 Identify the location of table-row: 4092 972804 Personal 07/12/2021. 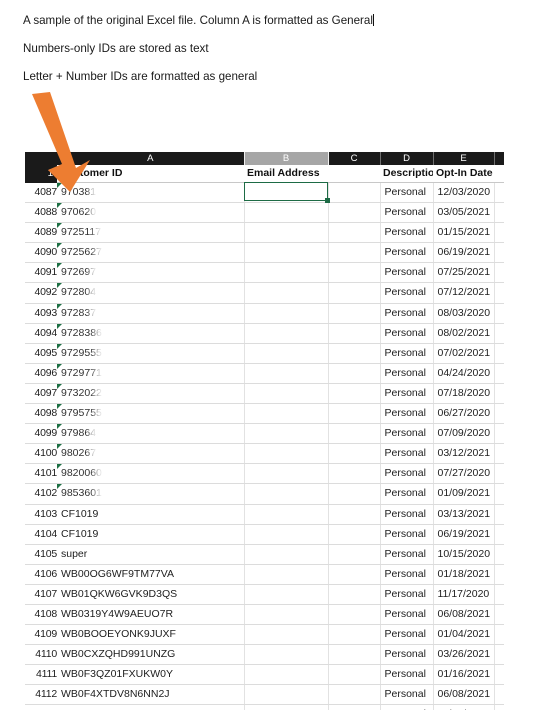
(264, 293).